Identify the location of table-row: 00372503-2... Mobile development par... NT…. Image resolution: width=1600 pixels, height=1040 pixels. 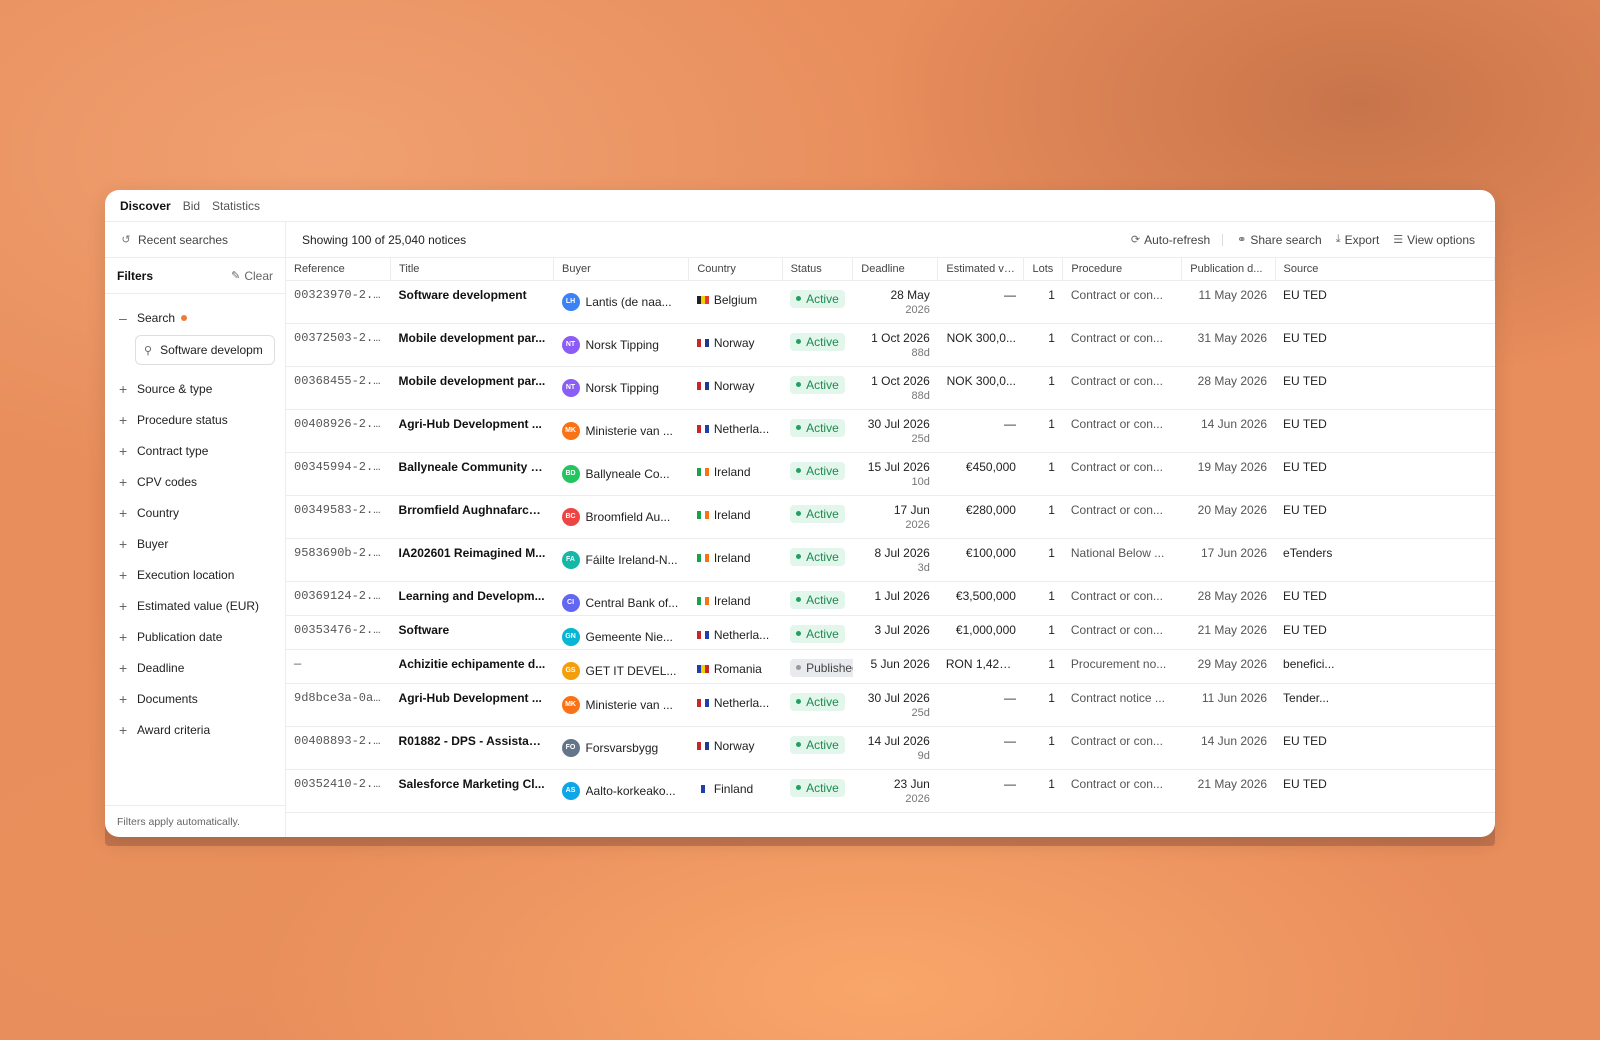
(890, 345).